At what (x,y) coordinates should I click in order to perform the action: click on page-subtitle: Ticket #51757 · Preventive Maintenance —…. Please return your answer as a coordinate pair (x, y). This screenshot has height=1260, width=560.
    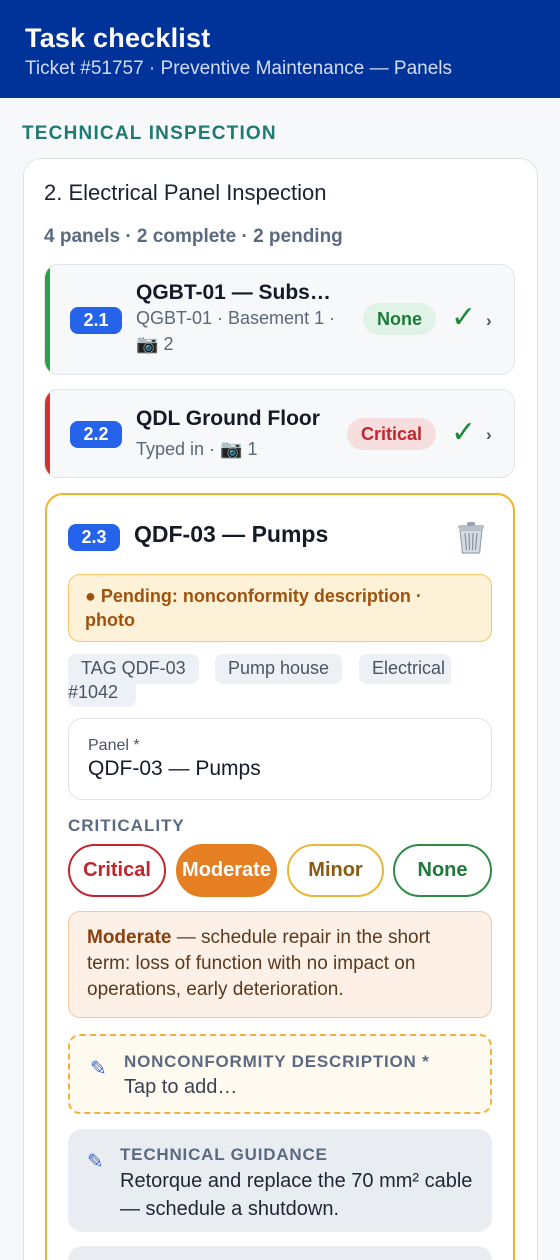
    Looking at the image, I should click on (239, 68).